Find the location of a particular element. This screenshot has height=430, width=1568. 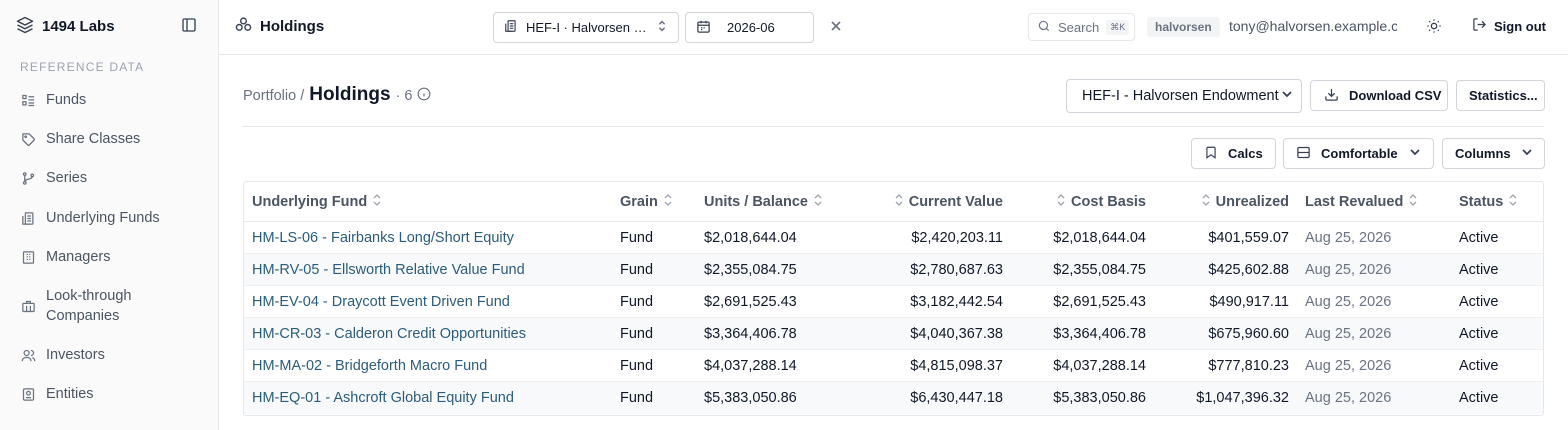

column-header-current-value: Current Value is located at coordinates (903, 201).